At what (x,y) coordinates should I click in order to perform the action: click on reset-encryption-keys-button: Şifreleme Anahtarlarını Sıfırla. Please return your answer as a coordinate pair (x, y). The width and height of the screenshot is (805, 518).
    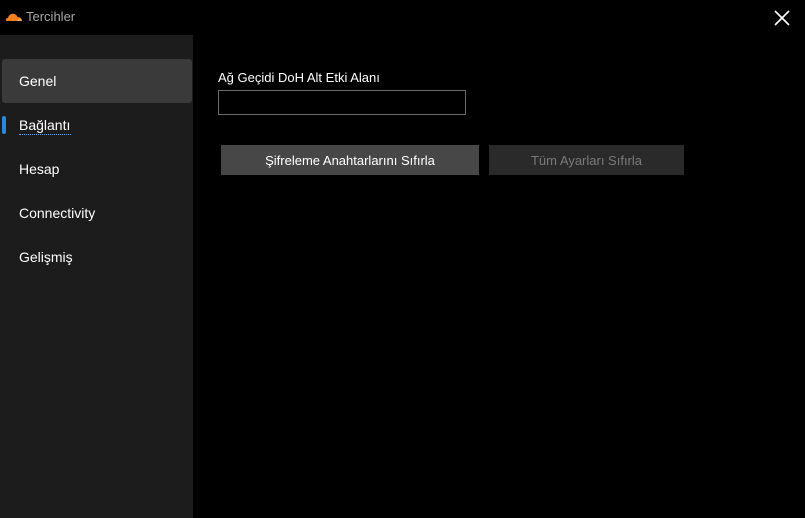
    Looking at the image, I should click on (350, 160).